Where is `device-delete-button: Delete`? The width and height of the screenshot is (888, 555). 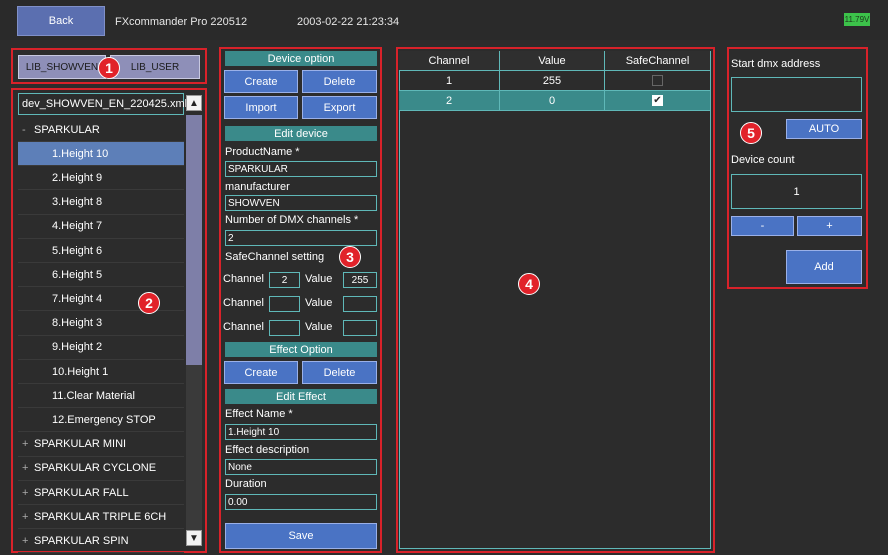
device-delete-button: Delete is located at coordinates (339, 81).